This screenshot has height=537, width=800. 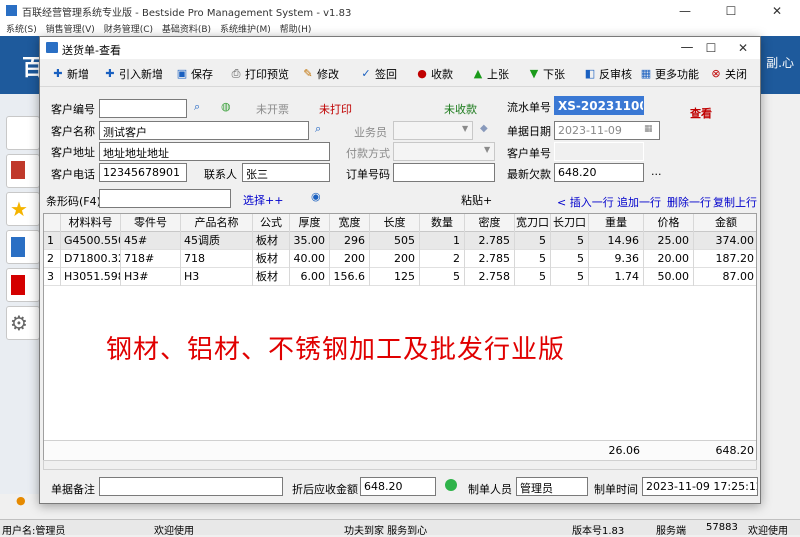 I want to click on menu-sales: 销售管理(V), so click(x=70, y=28).